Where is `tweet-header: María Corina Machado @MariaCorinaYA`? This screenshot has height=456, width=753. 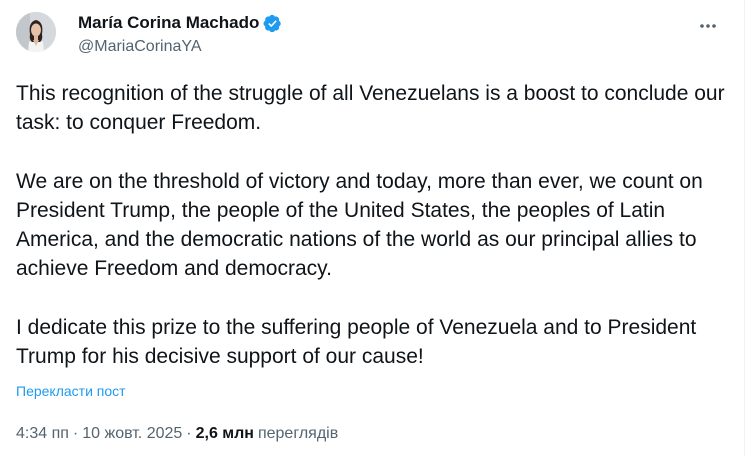
tweet-header: María Corina Machado @MariaCorinaYA is located at coordinates (372, 36).